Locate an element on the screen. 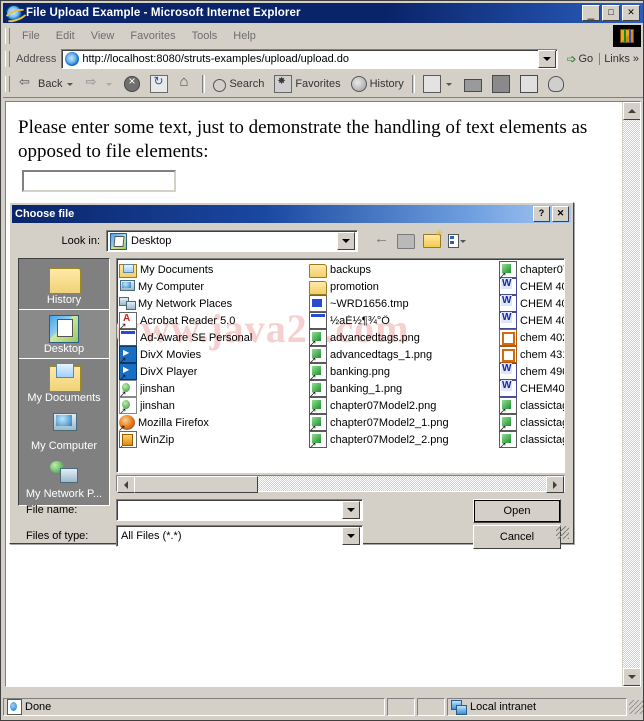 The image size is (644, 721). list-item: ~WRD1656.tmp is located at coordinates (404, 303).